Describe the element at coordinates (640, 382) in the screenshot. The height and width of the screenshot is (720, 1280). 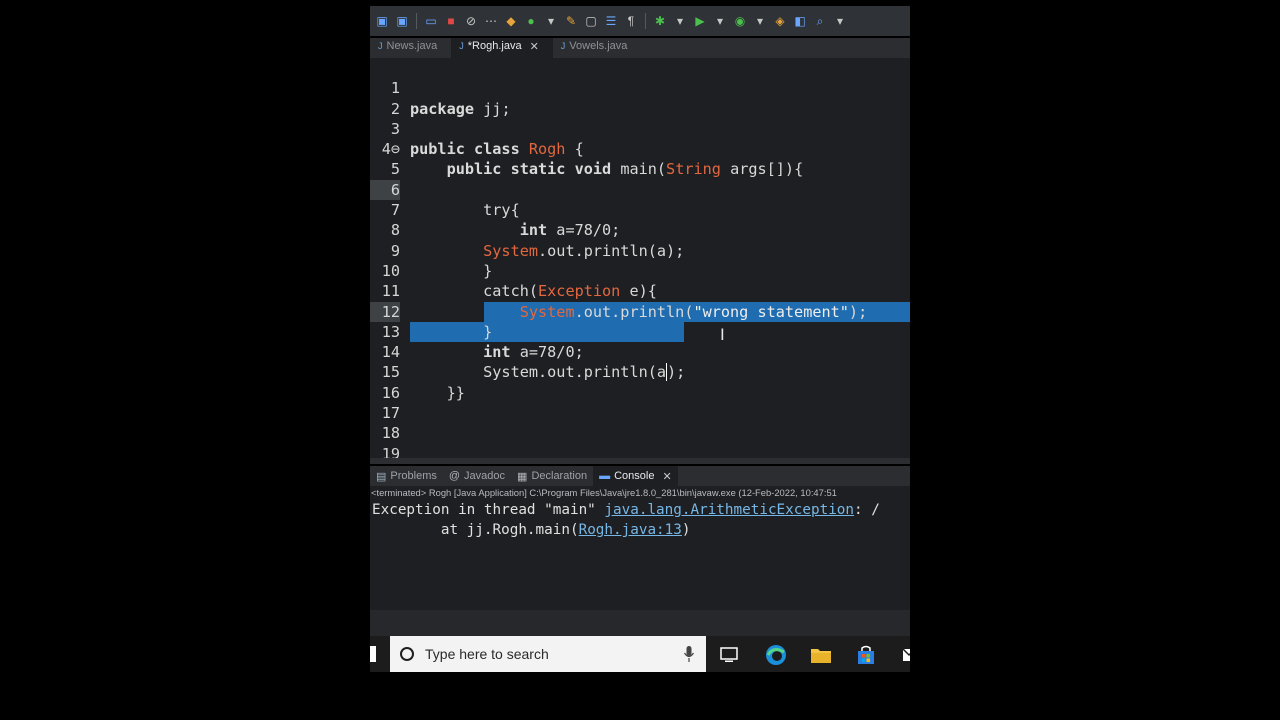
I see `code-line: 16` at that location.